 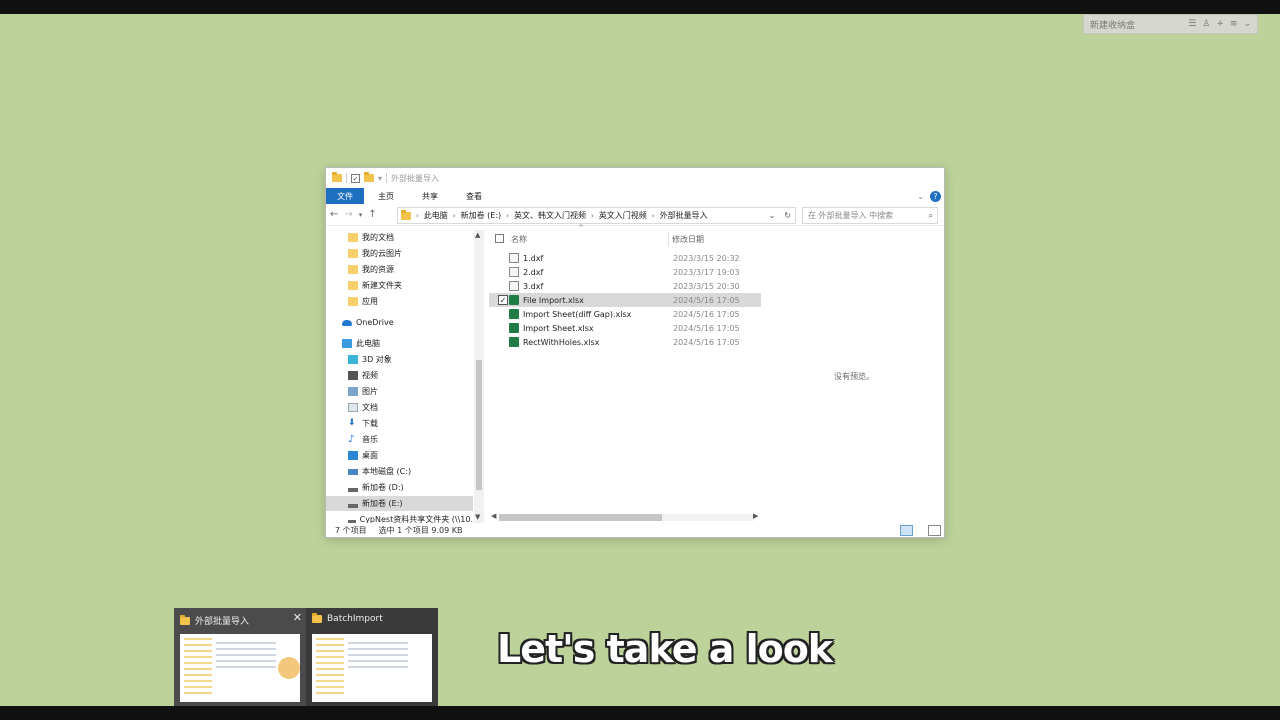 I want to click on table-row-selected: ✓ File Import.xlsx 2024/5/16 17:05, so click(x=625, y=300).